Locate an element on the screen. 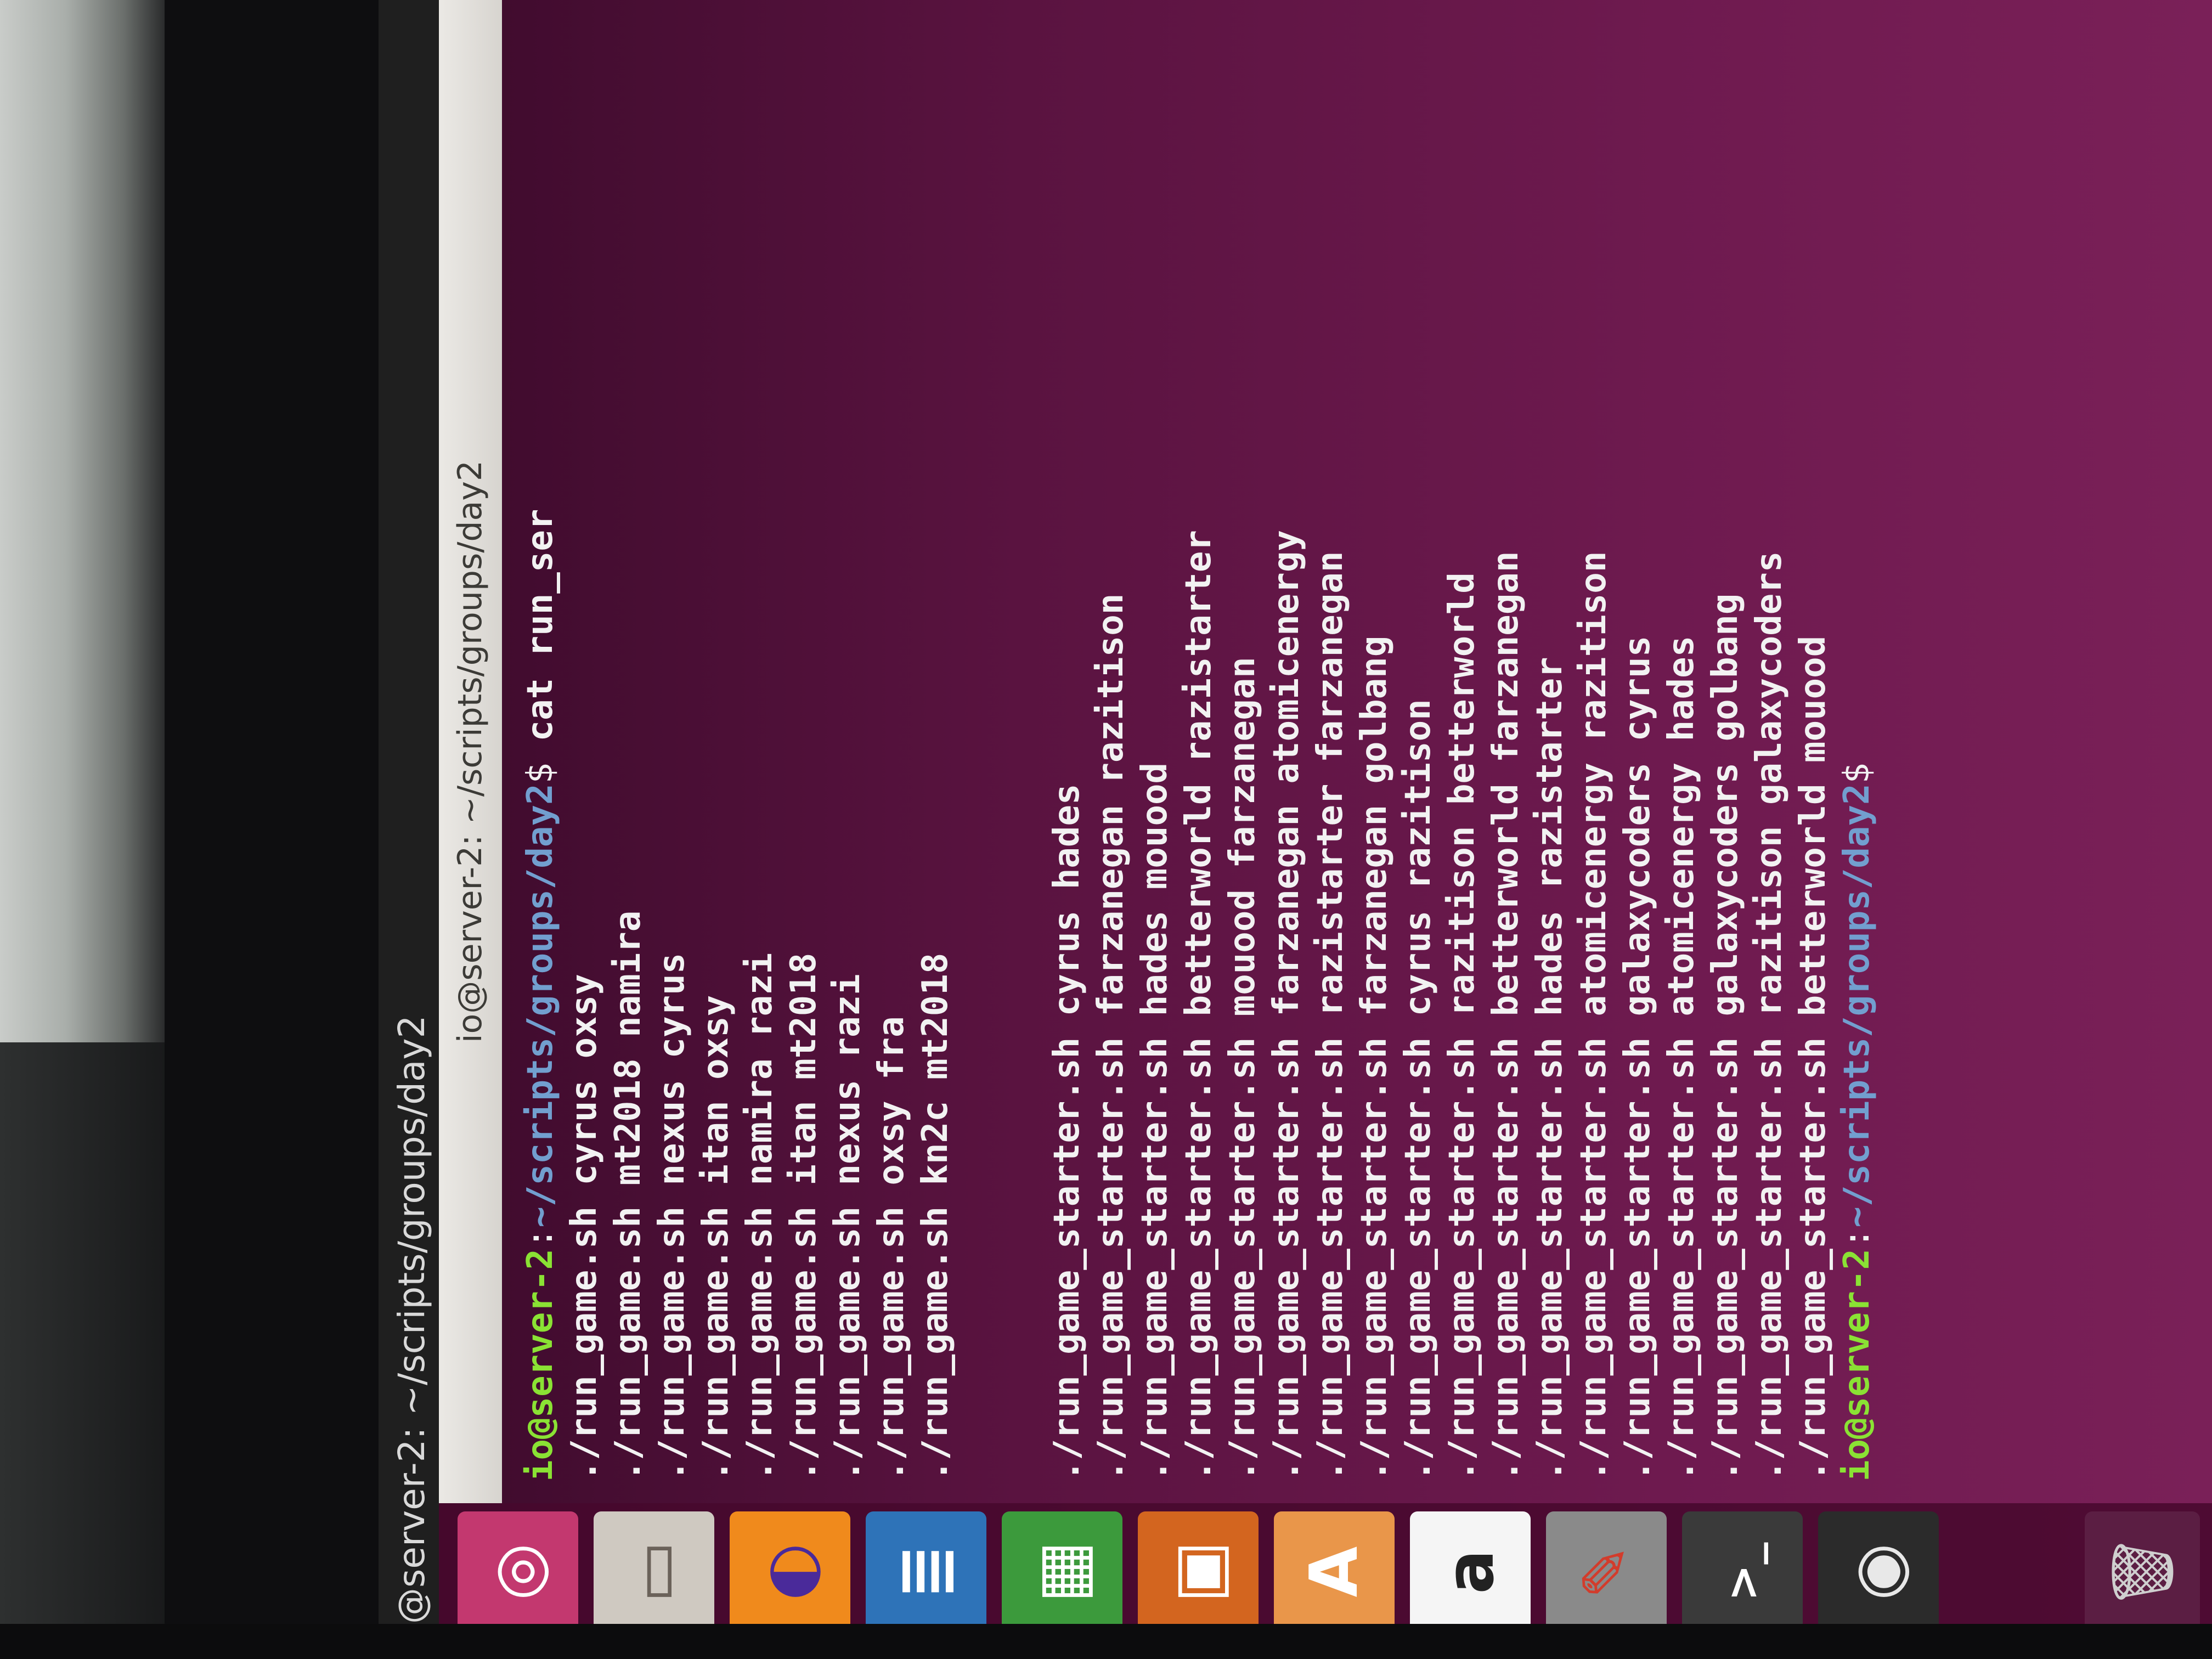 This screenshot has width=2212, height=1659. top-panel-title: @server-2: ~/scripts/groups/day2 is located at coordinates (412, 1319).